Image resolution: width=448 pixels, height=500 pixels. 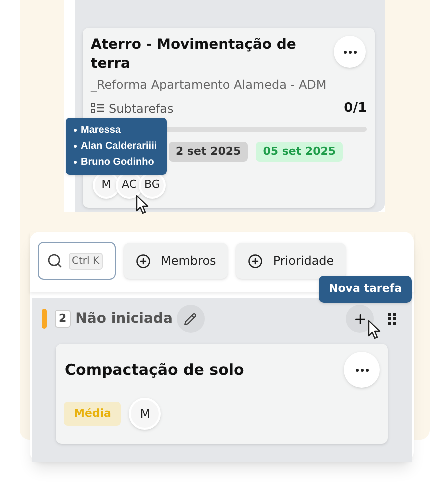 I want to click on member-name: Alan Calderariiii, so click(x=119, y=147).